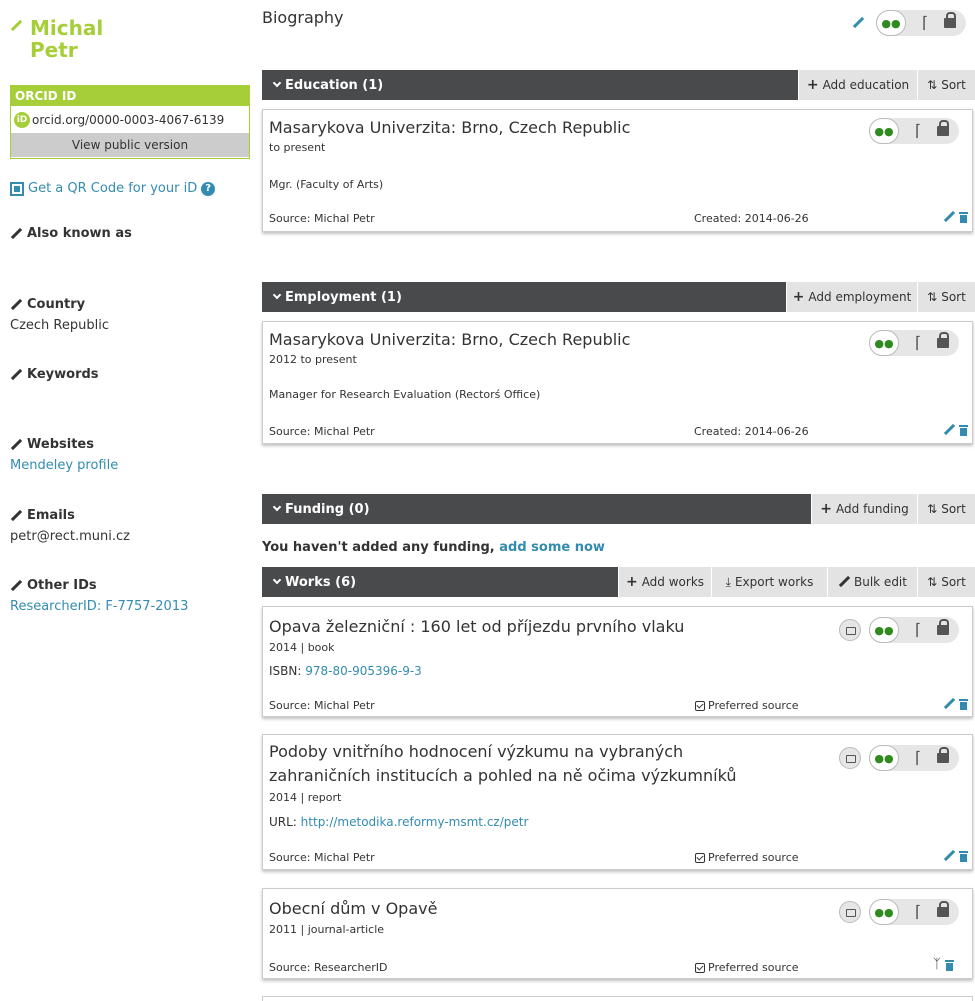  Describe the element at coordinates (937, 964) in the screenshot. I see `fork-icon: ᛉ` at that location.